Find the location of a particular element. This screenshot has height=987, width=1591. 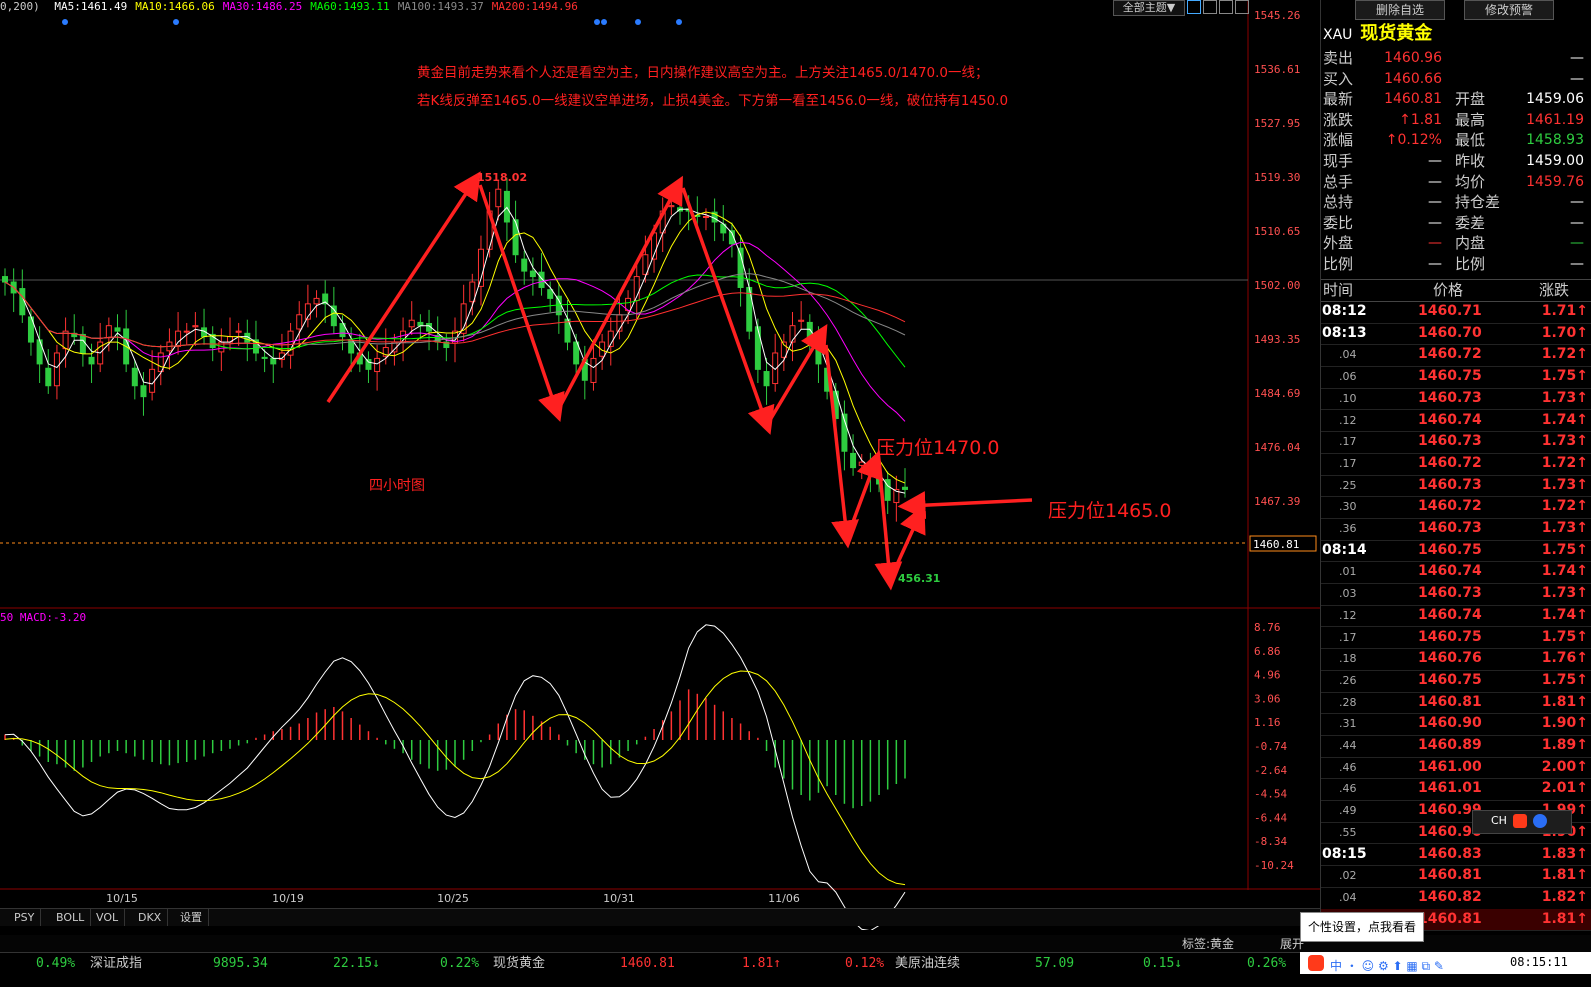

tray: 中 ・ ☺ ⚙ ⬆ ▦ ⧉ ✎ 08:15:11 is located at coordinates (1445, 963).